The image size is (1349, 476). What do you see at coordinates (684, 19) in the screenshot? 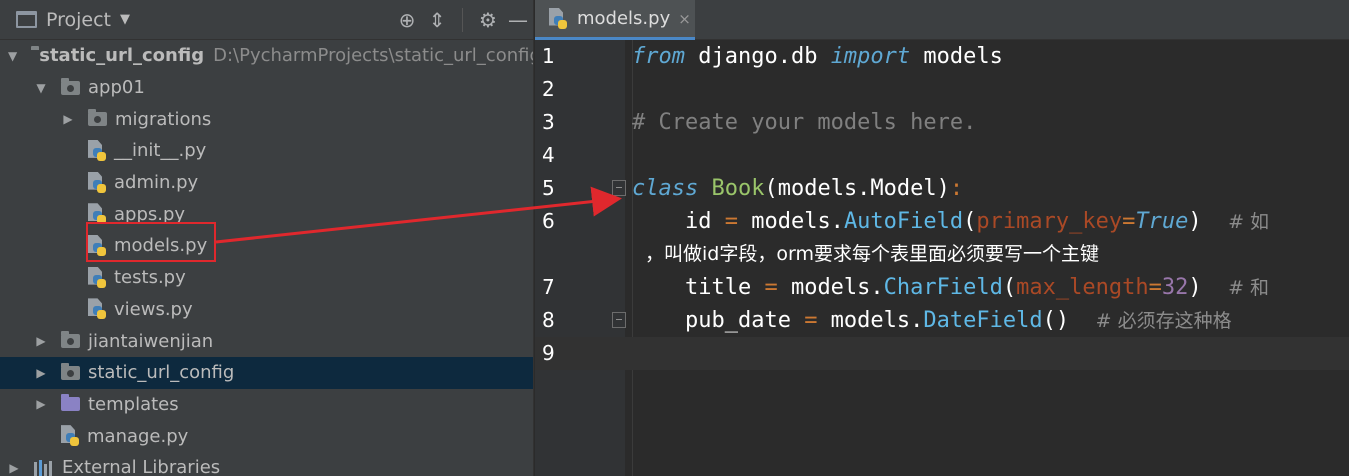
I see `close-icon: ×` at bounding box center [684, 19].